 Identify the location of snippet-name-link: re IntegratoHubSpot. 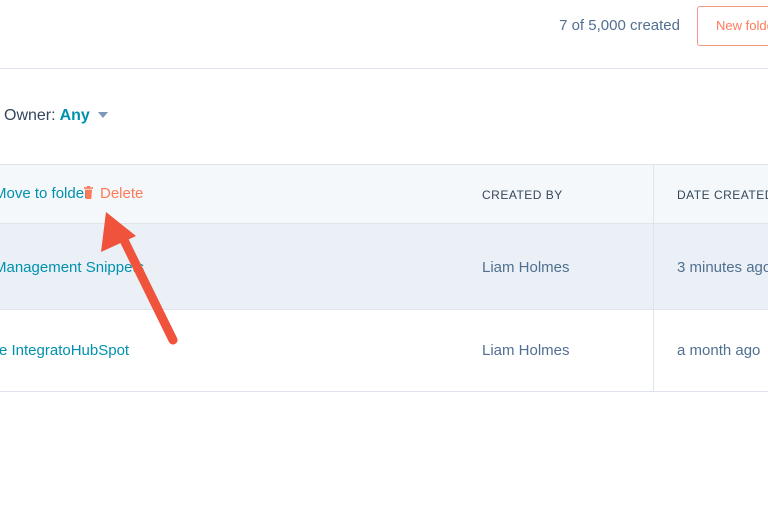
(64, 350).